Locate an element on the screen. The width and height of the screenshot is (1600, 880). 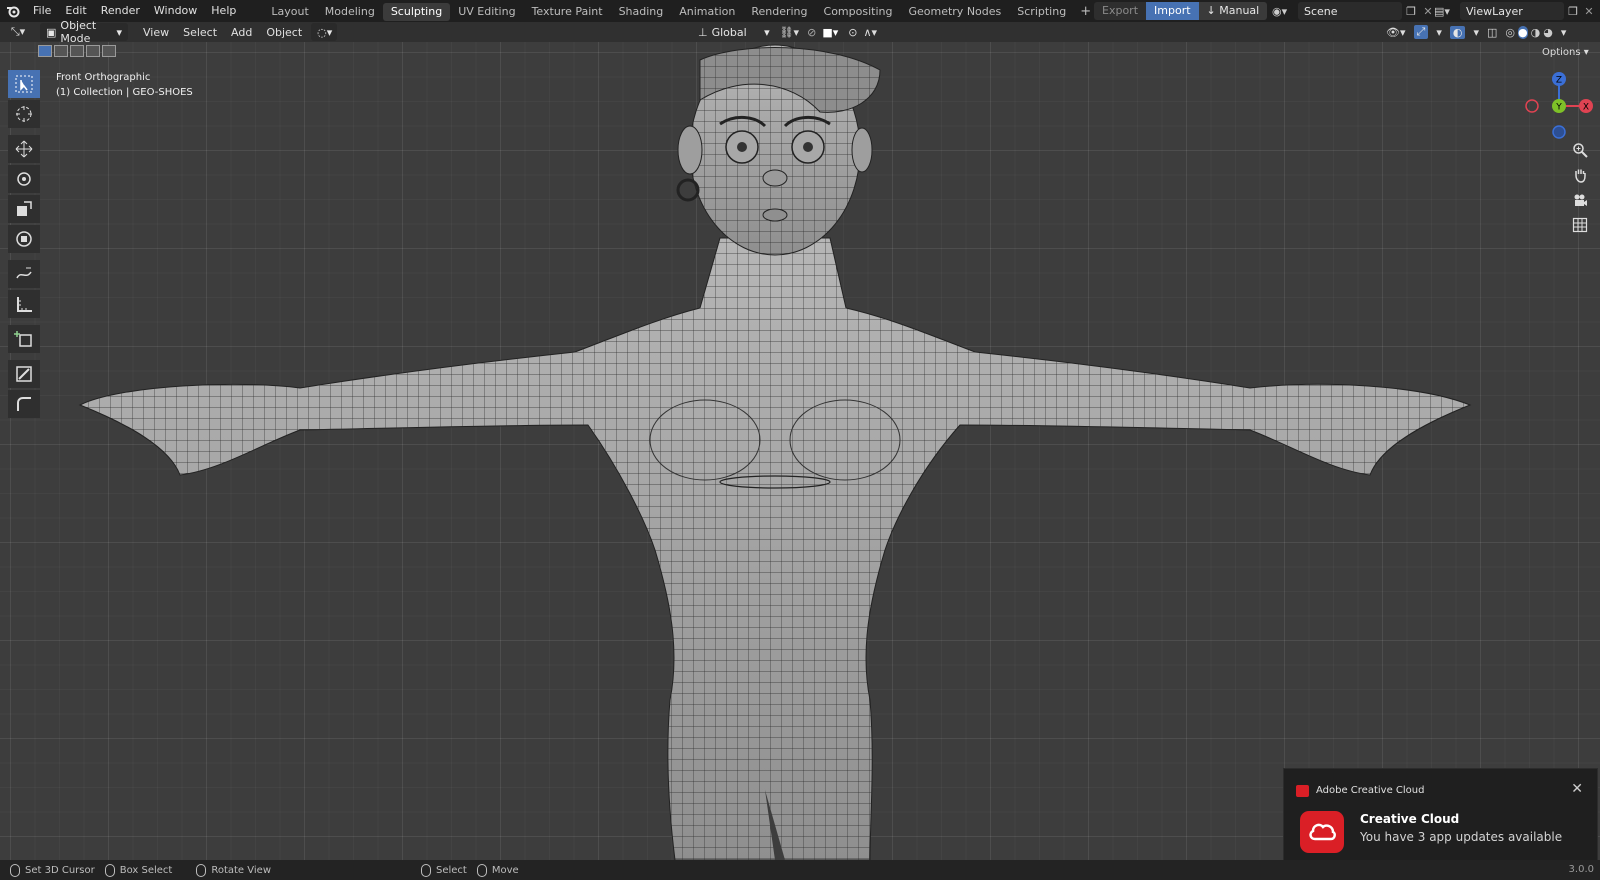
viewlayer-icon: ▤▾ is located at coordinates (1447, 11).